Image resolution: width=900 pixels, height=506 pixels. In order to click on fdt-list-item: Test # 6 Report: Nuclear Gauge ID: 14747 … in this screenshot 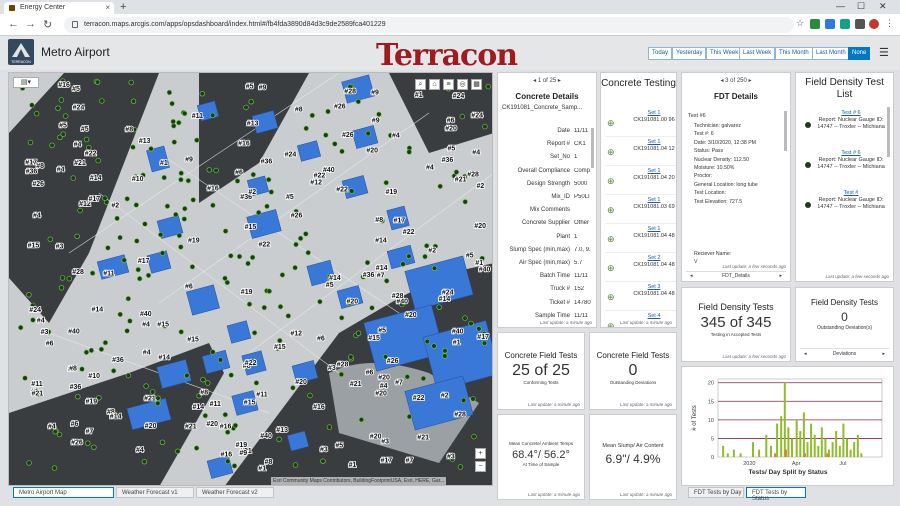, I will do `click(843, 167)`.